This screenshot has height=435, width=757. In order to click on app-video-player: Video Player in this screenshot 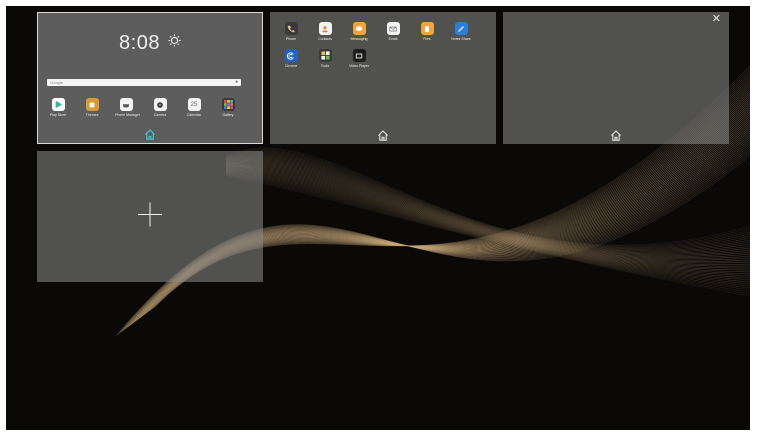, I will do `click(359, 58)`.